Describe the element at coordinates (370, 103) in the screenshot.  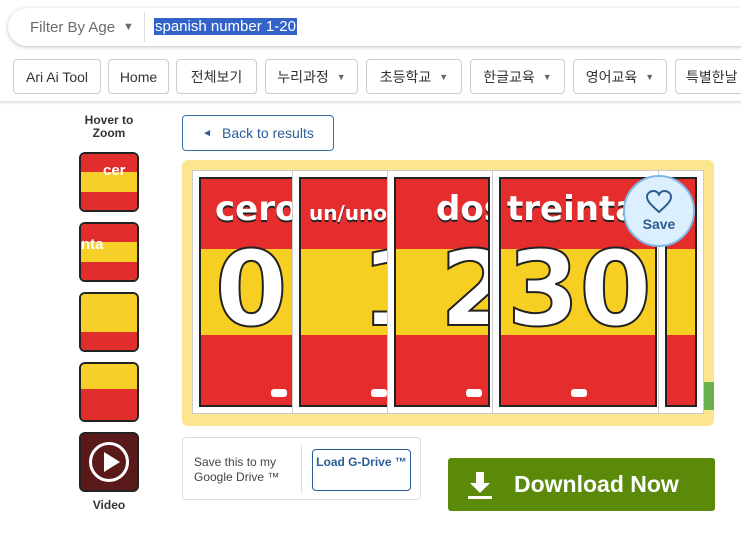
I see `nav-divider` at that location.